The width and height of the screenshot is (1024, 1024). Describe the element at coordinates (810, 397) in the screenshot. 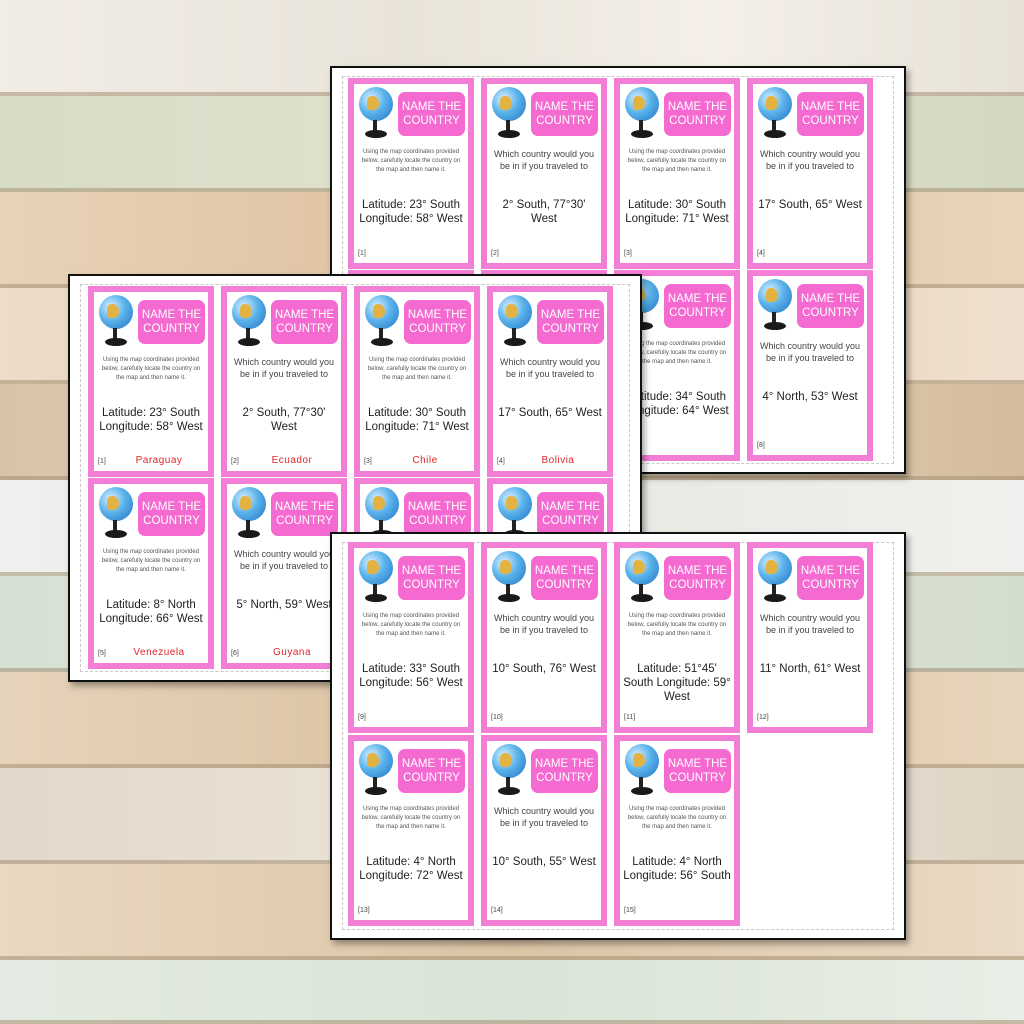

I see `card-coordinates: 4° North, 53° West` at that location.